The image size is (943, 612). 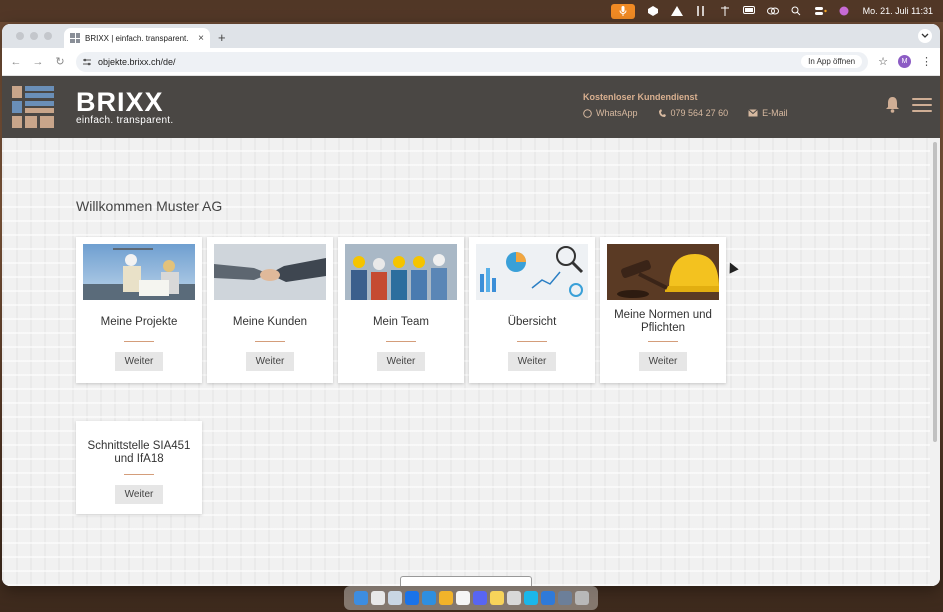 I want to click on finder-icon, so click(x=360, y=598).